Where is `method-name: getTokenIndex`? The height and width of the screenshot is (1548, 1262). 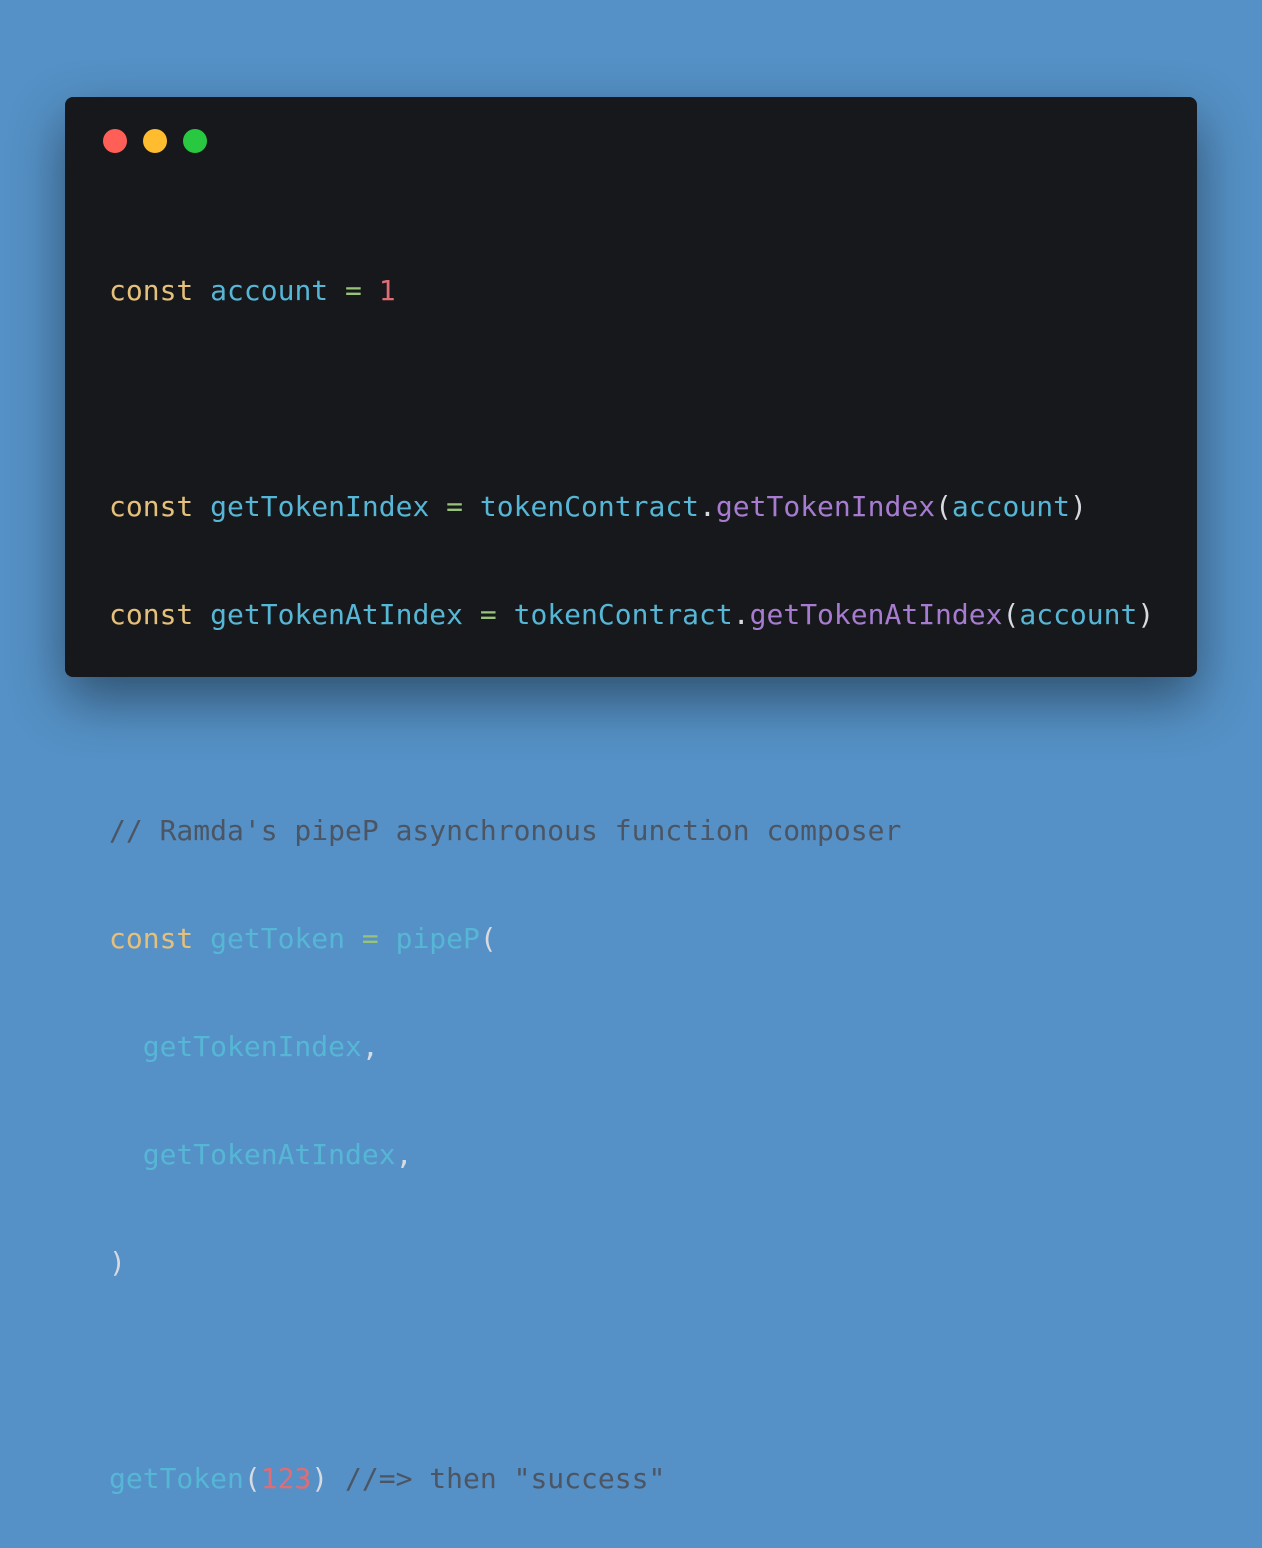 method-name: getTokenIndex is located at coordinates (825, 506).